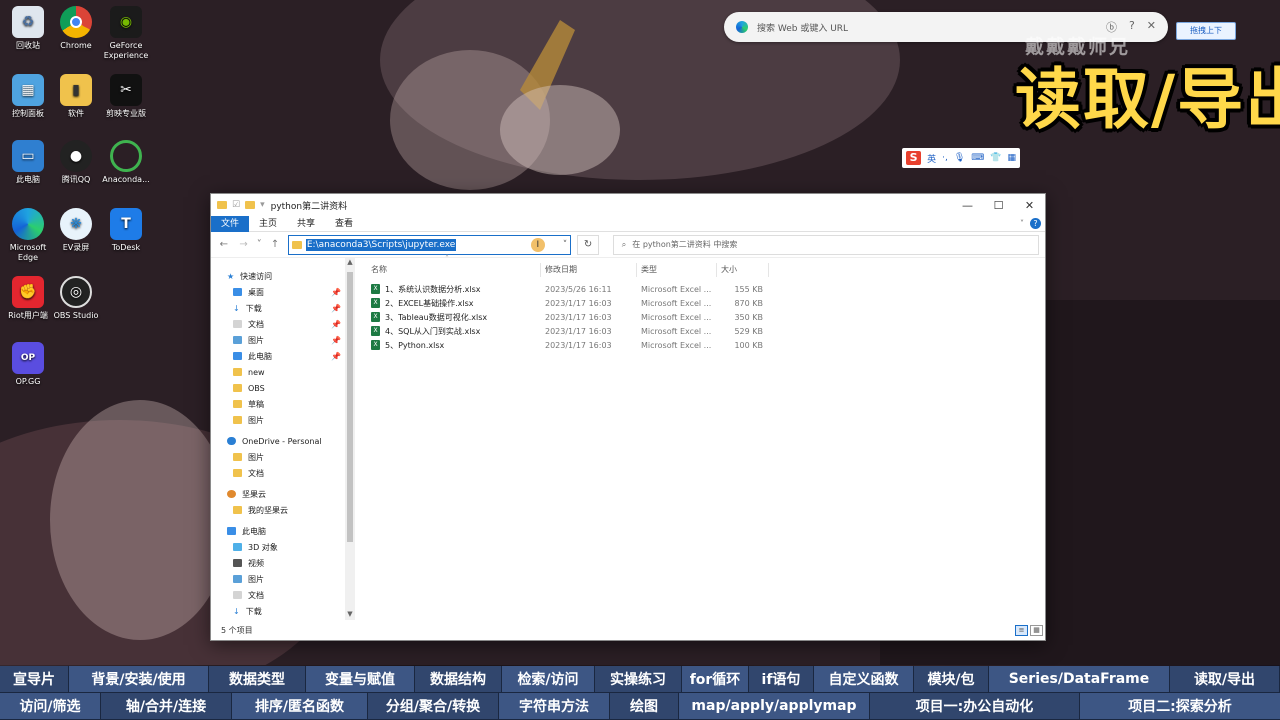 This screenshot has height=720, width=1280. I want to click on nav-item-onedrive-documents: 文档, so click(283, 473).